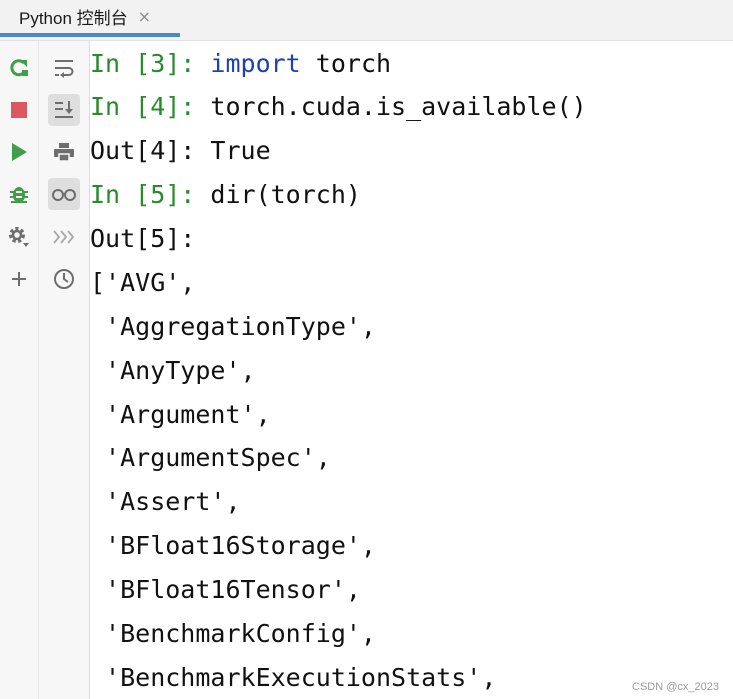  I want to click on scroll-to-end-icon, so click(64, 110).